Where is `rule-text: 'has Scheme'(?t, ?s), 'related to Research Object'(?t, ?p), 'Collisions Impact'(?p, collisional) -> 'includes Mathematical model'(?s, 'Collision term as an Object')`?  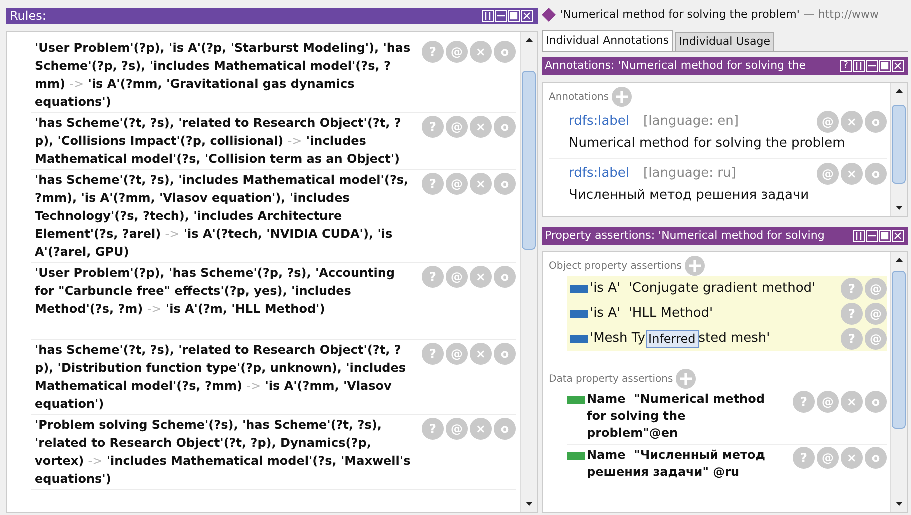
rule-text: 'has Scheme'(?t, ?s), 'related to Research Object'(?t, ?p), 'Collisions Impact'(?p, collisional) -> 'includes Mathematical model'(?s, 'Collision term as an Object') is located at coordinates (218, 141).